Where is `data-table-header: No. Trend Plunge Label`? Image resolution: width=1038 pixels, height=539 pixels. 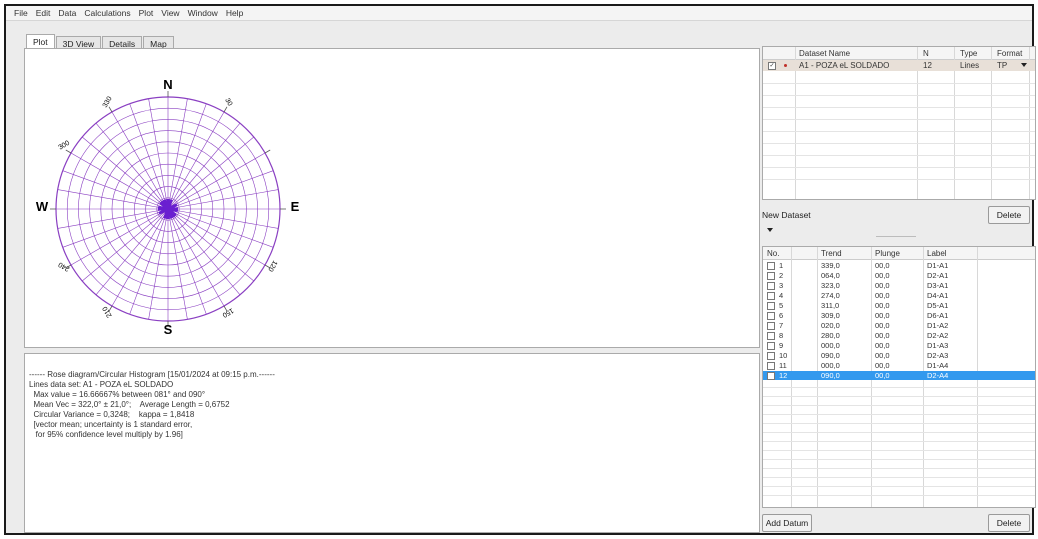 data-table-header: No. Trend Plunge Label is located at coordinates (899, 253).